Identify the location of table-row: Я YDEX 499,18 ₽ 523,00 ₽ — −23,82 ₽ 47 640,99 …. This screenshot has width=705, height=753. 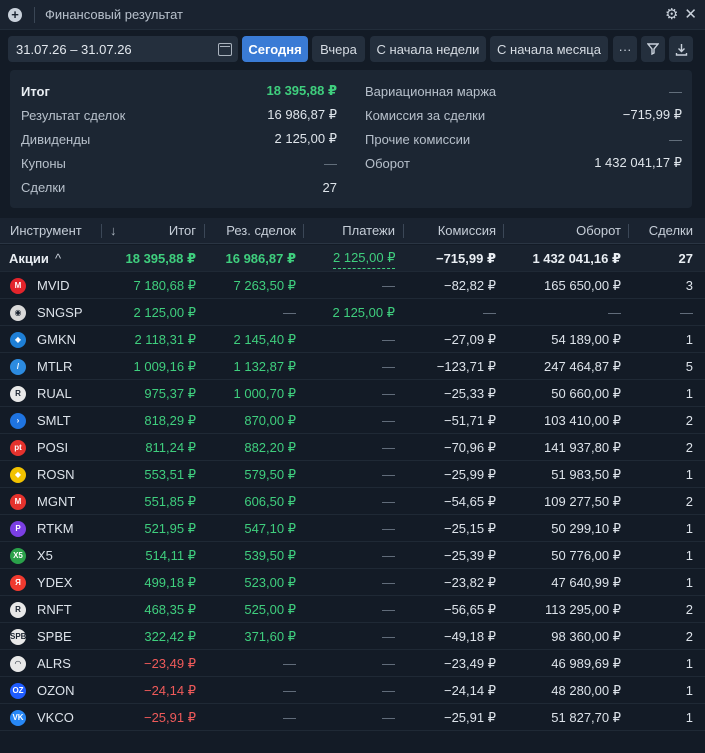
(352, 582).